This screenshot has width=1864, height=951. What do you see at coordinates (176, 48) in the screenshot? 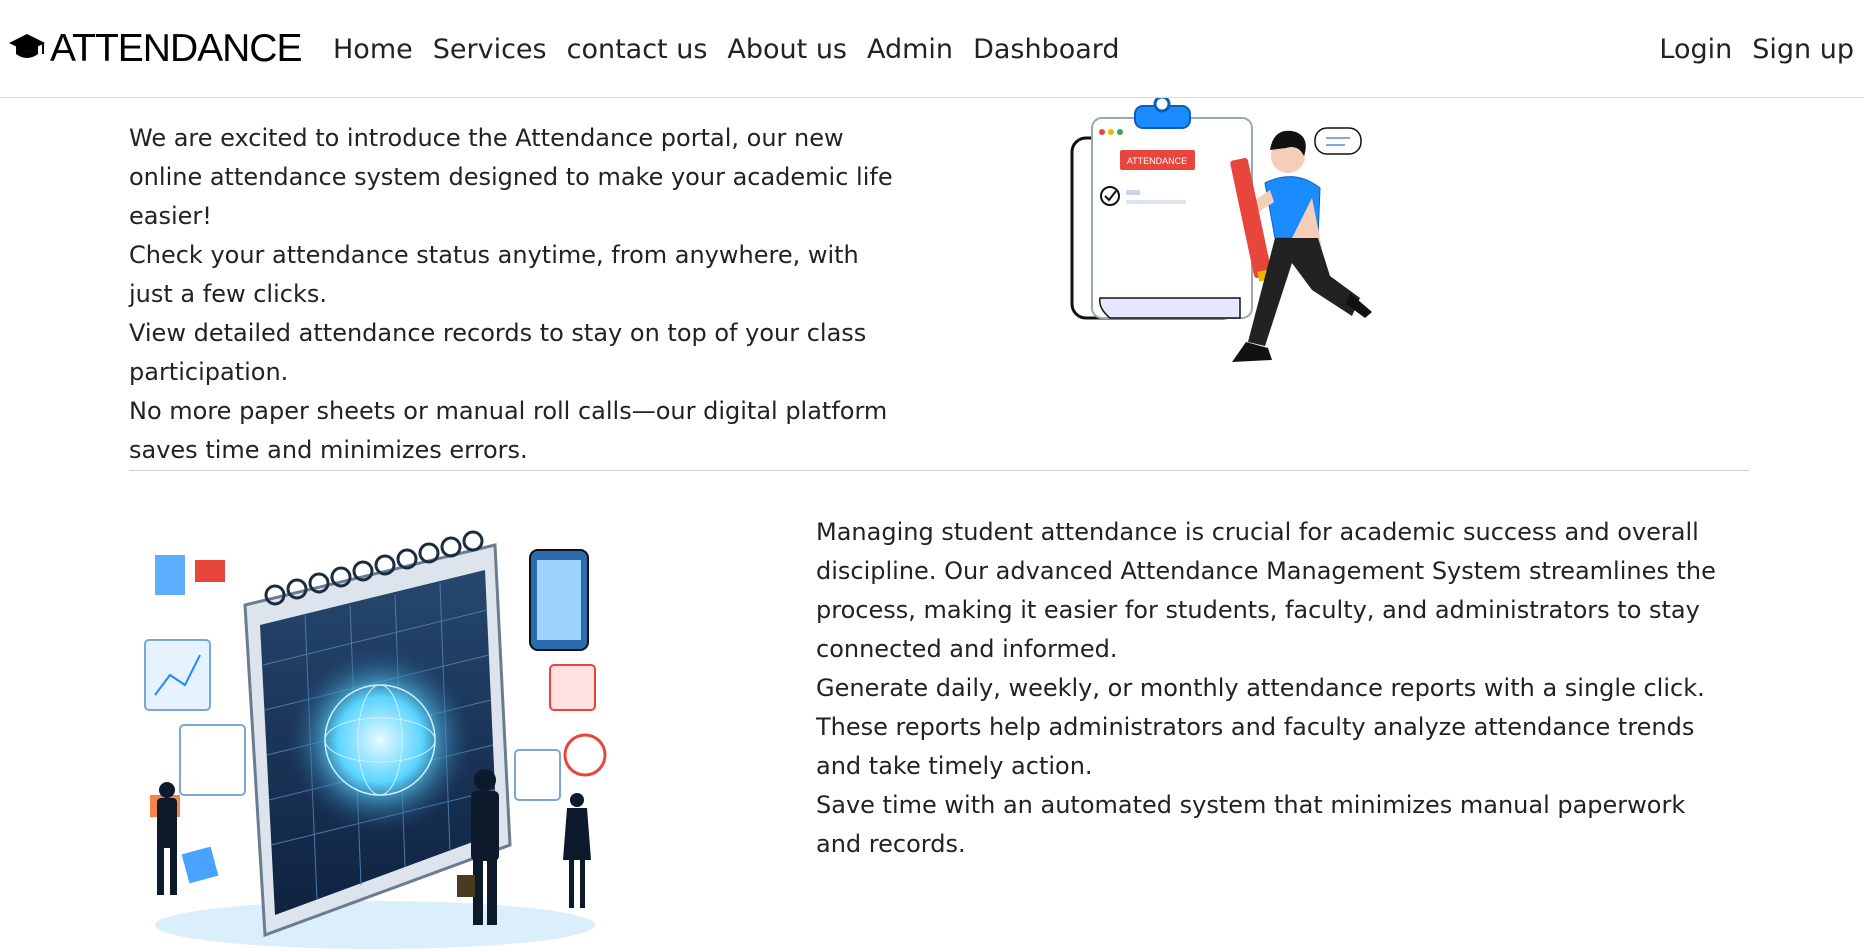
I see `brand-name: ATTENDANCE` at bounding box center [176, 48].